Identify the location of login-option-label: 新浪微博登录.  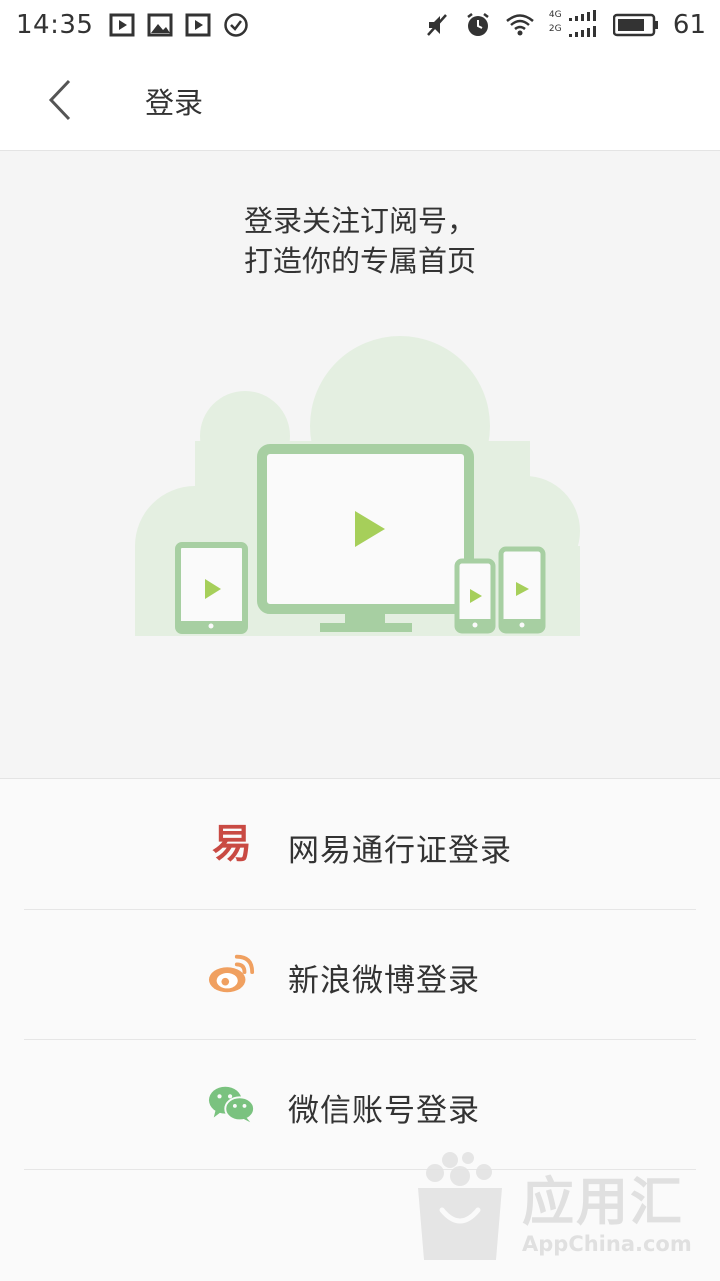
(384, 981).